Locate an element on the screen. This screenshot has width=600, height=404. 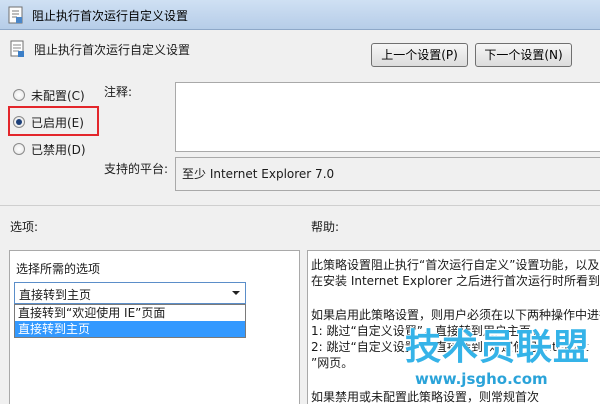
help-text-line: 在安装 Internet Explorer 之后进行首次运行时所看到的 is located at coordinates (455, 281).